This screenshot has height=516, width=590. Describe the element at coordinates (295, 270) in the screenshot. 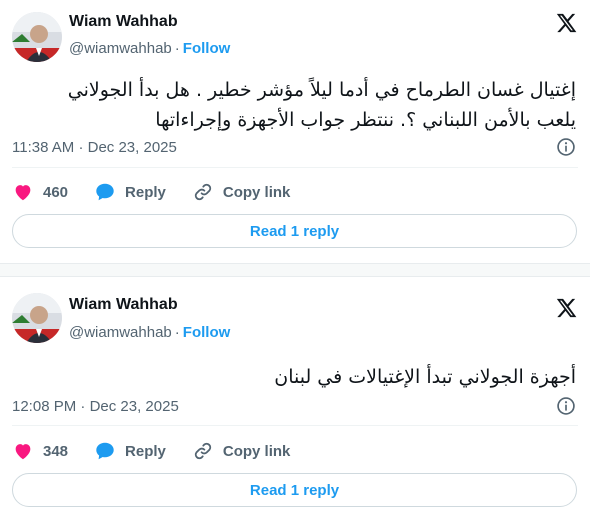

I see `tweet-separator` at that location.